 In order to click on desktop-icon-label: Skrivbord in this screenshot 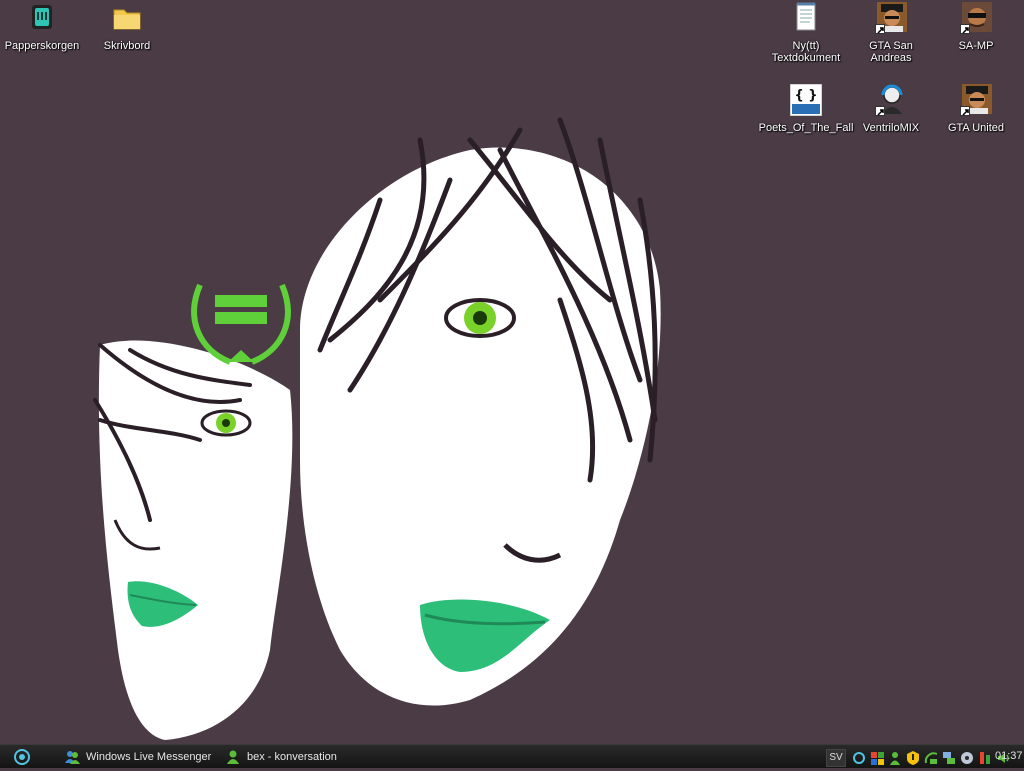, I will do `click(127, 46)`.